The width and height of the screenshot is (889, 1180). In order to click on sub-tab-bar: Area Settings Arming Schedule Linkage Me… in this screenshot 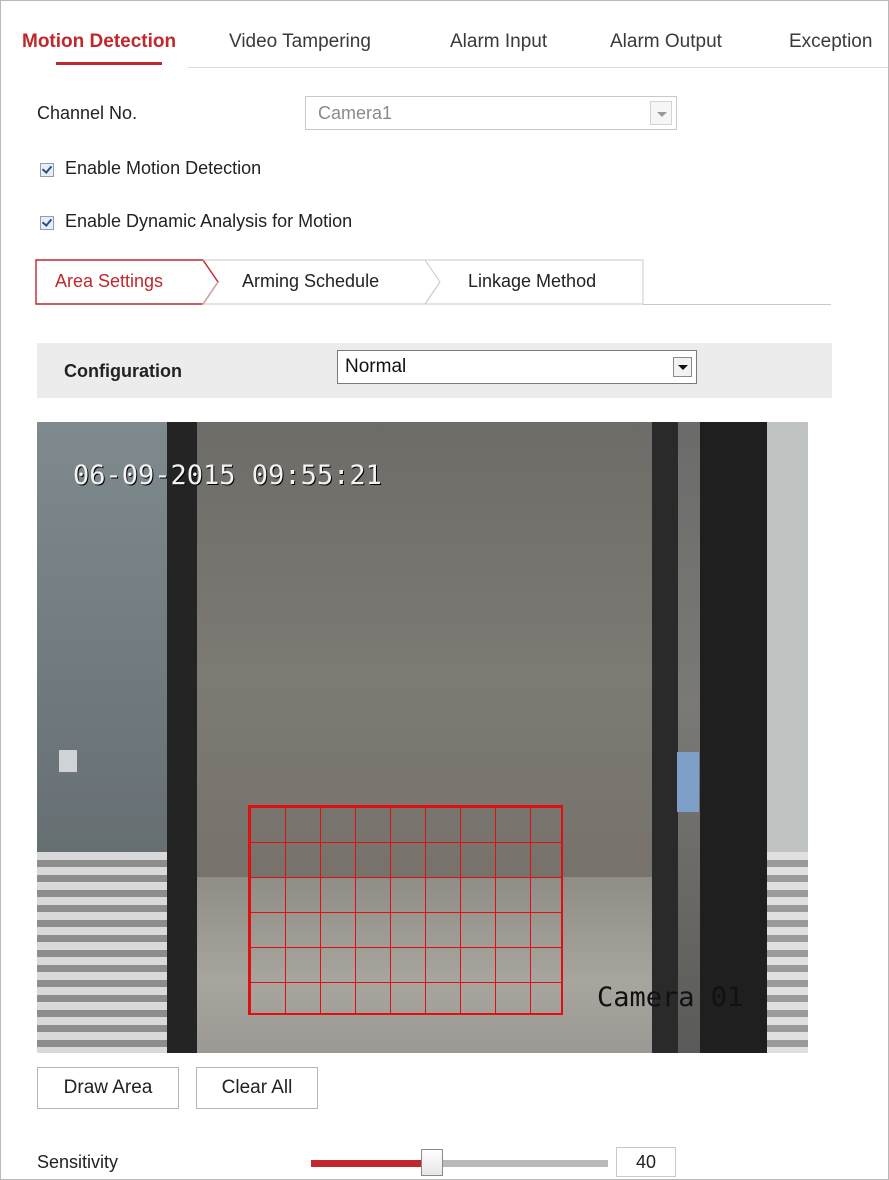, I will do `click(433, 282)`.